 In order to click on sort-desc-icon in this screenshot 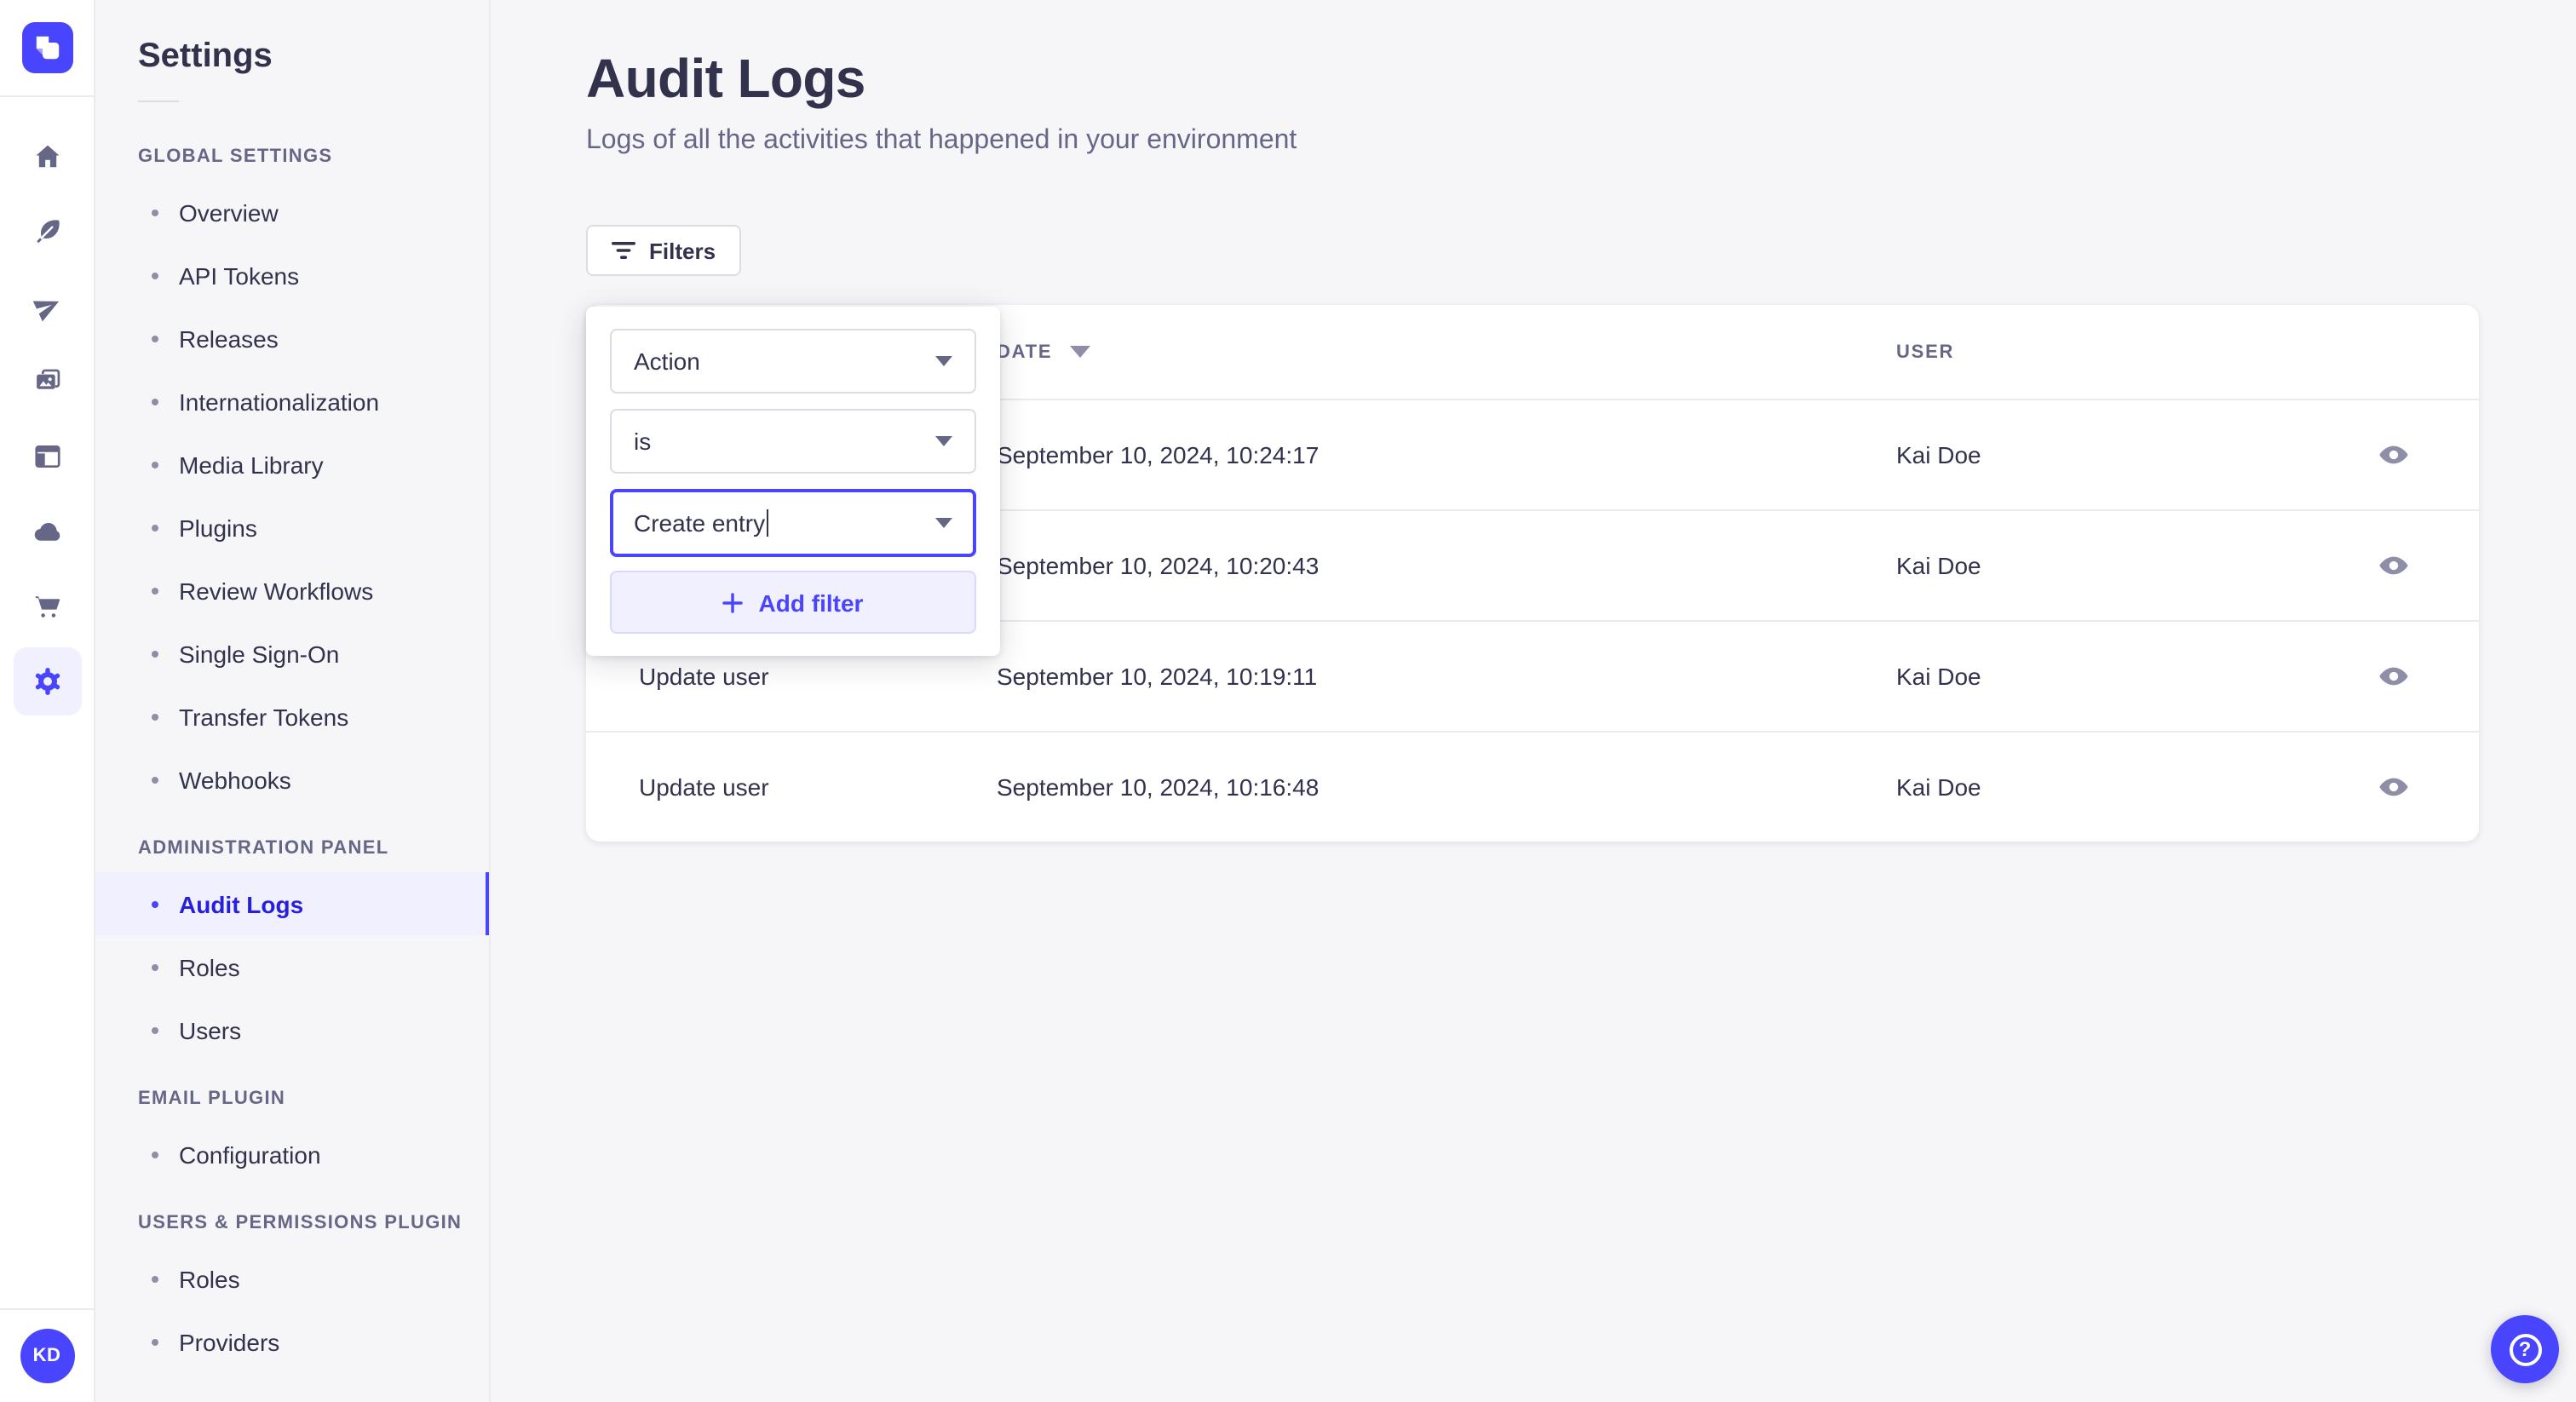, I will do `click(1080, 352)`.